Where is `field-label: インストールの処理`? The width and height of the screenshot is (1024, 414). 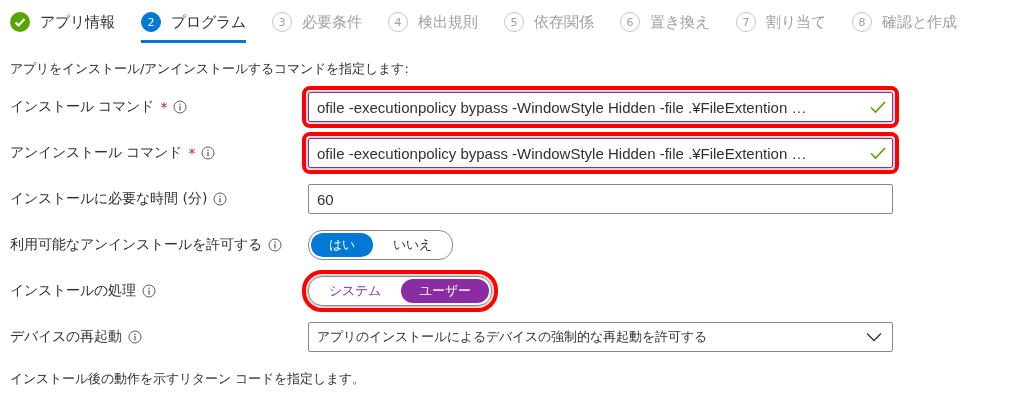
field-label: インストールの処理 is located at coordinates (73, 291).